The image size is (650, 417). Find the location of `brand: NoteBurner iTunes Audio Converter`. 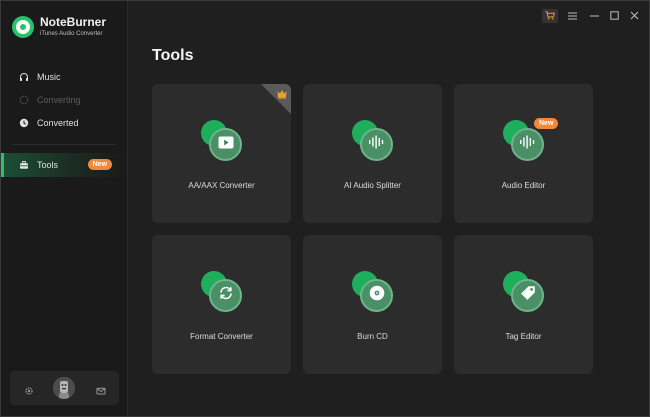

brand: NoteBurner iTunes Audio Converter is located at coordinates (59, 27).